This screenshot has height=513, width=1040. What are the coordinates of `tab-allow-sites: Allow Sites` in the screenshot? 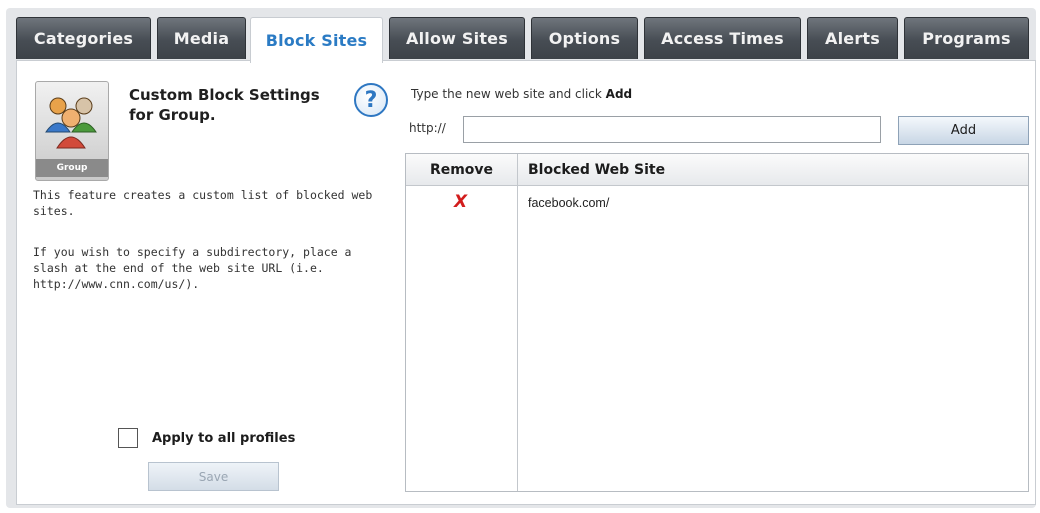 It's located at (457, 38).